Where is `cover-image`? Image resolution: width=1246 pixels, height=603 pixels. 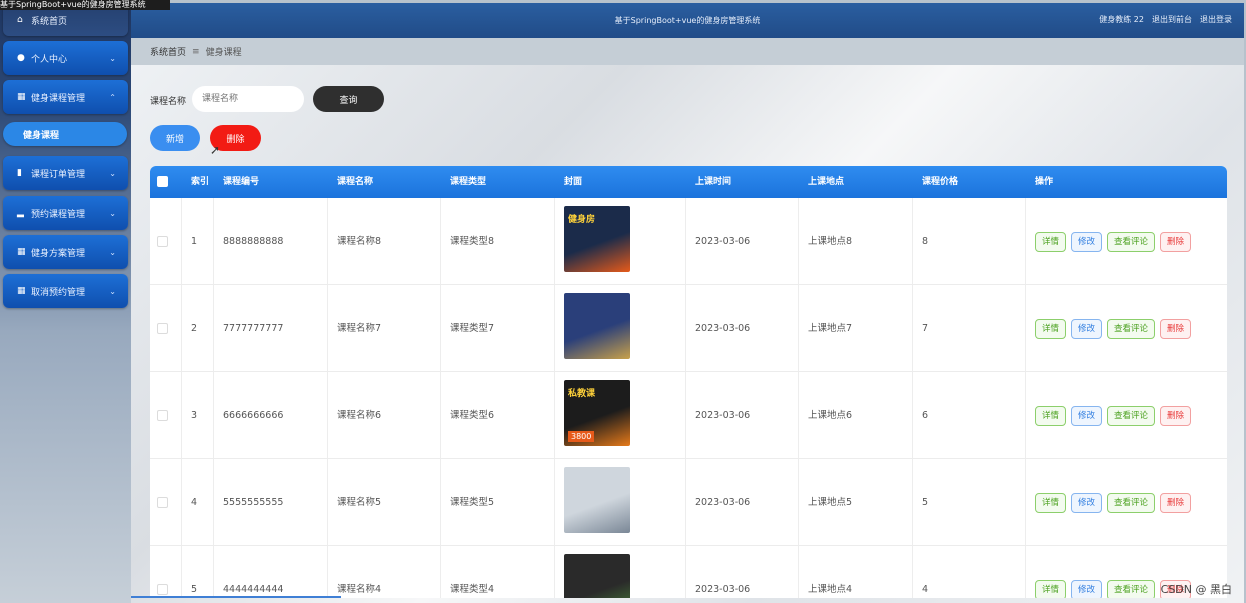
cover-image is located at coordinates (597, 500).